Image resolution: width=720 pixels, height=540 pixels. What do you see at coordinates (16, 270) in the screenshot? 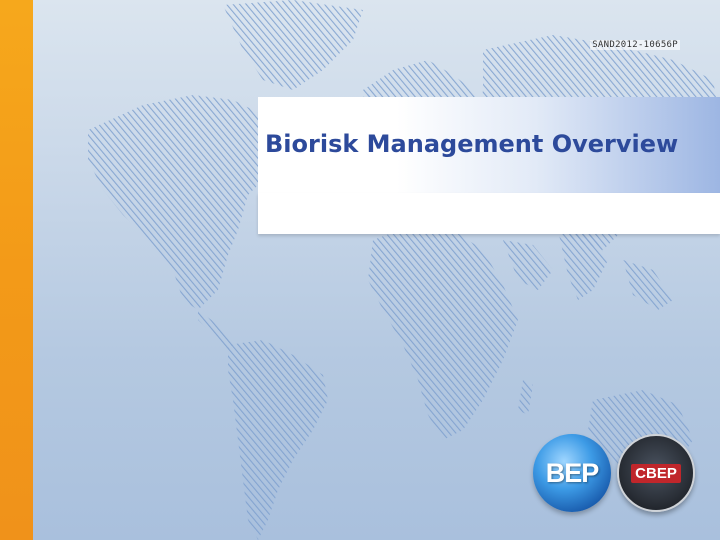
I see `accent-side-bar` at bounding box center [16, 270].